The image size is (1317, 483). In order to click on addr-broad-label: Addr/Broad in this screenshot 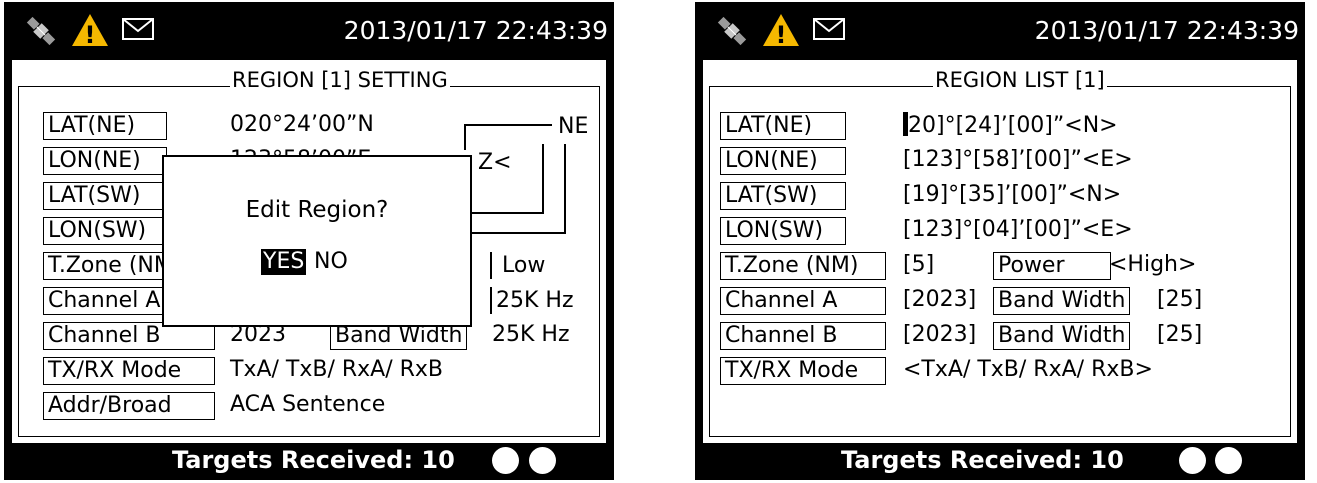, I will do `click(129, 406)`.